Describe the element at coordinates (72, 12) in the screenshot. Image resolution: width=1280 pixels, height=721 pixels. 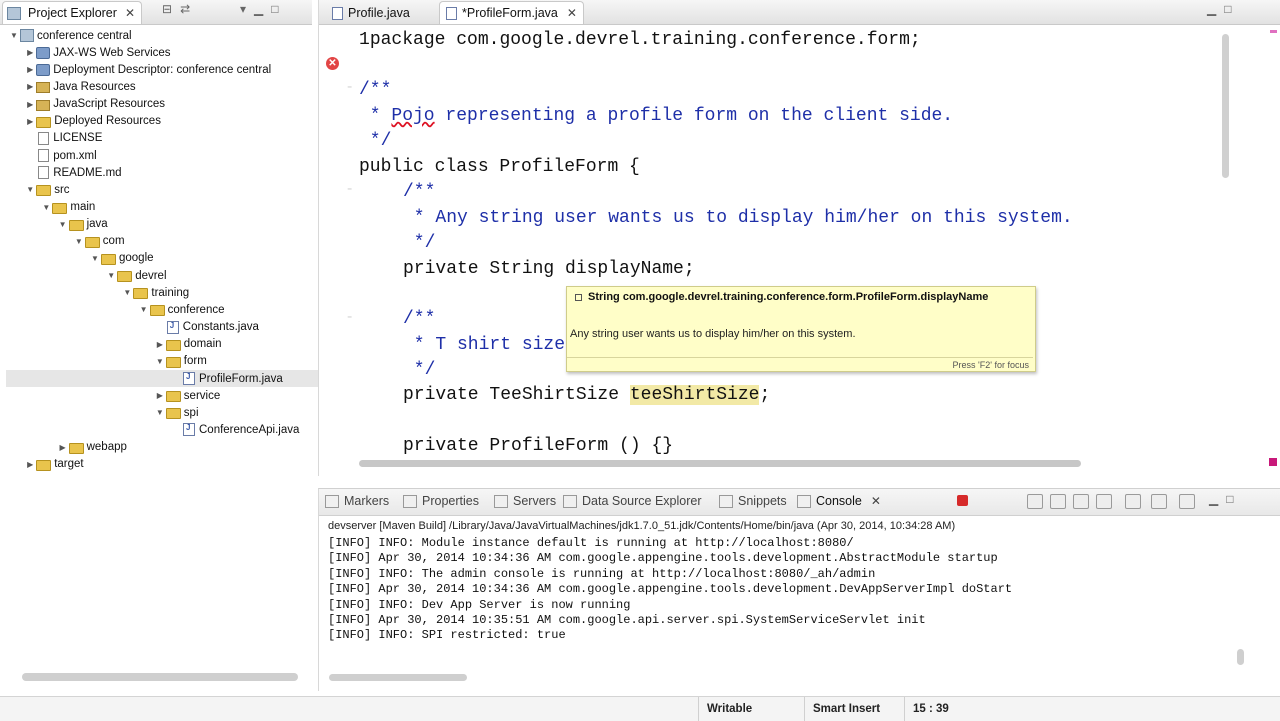
I see `tab-project-explorer: Project Explorer ✕` at that location.